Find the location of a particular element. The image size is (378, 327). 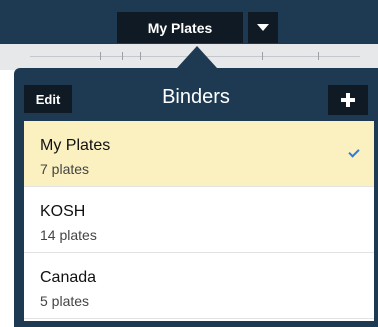

chevron-down-icon is located at coordinates (263, 27).